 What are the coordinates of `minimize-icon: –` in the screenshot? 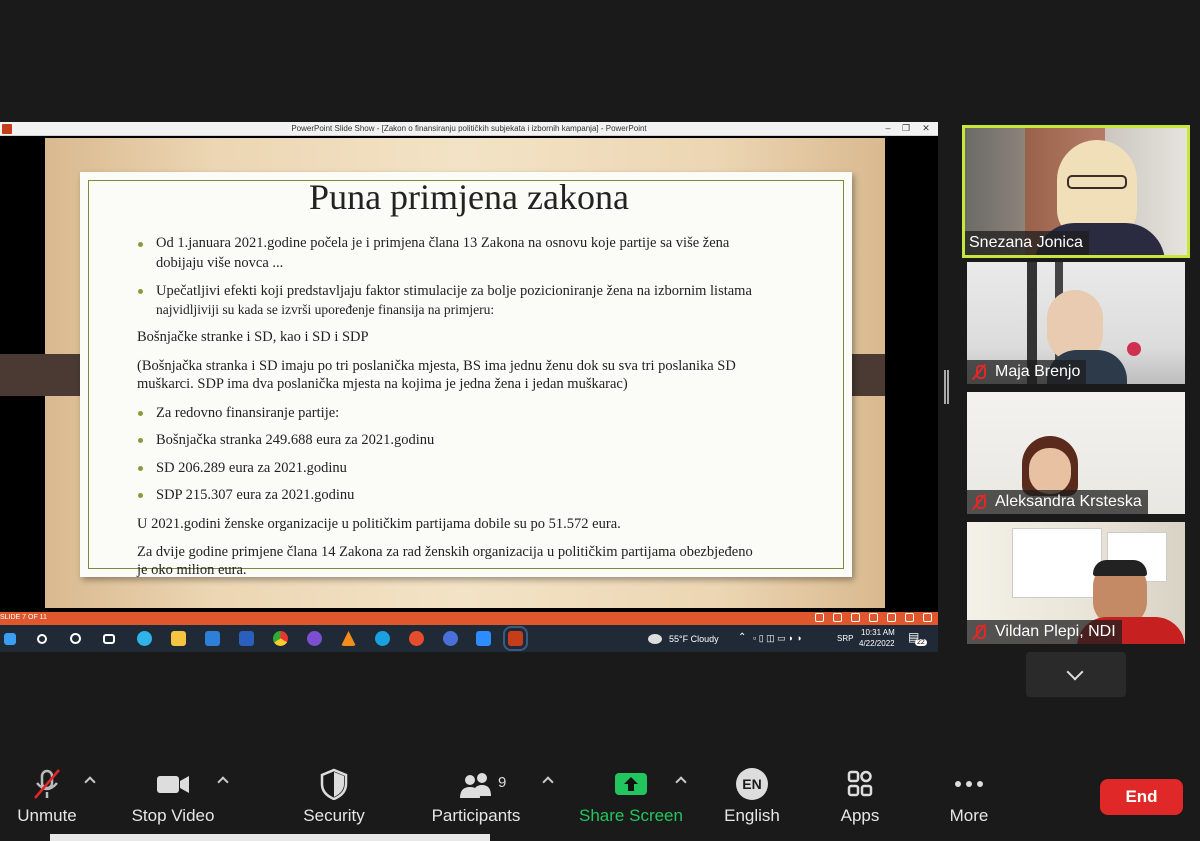 It's located at (888, 128).